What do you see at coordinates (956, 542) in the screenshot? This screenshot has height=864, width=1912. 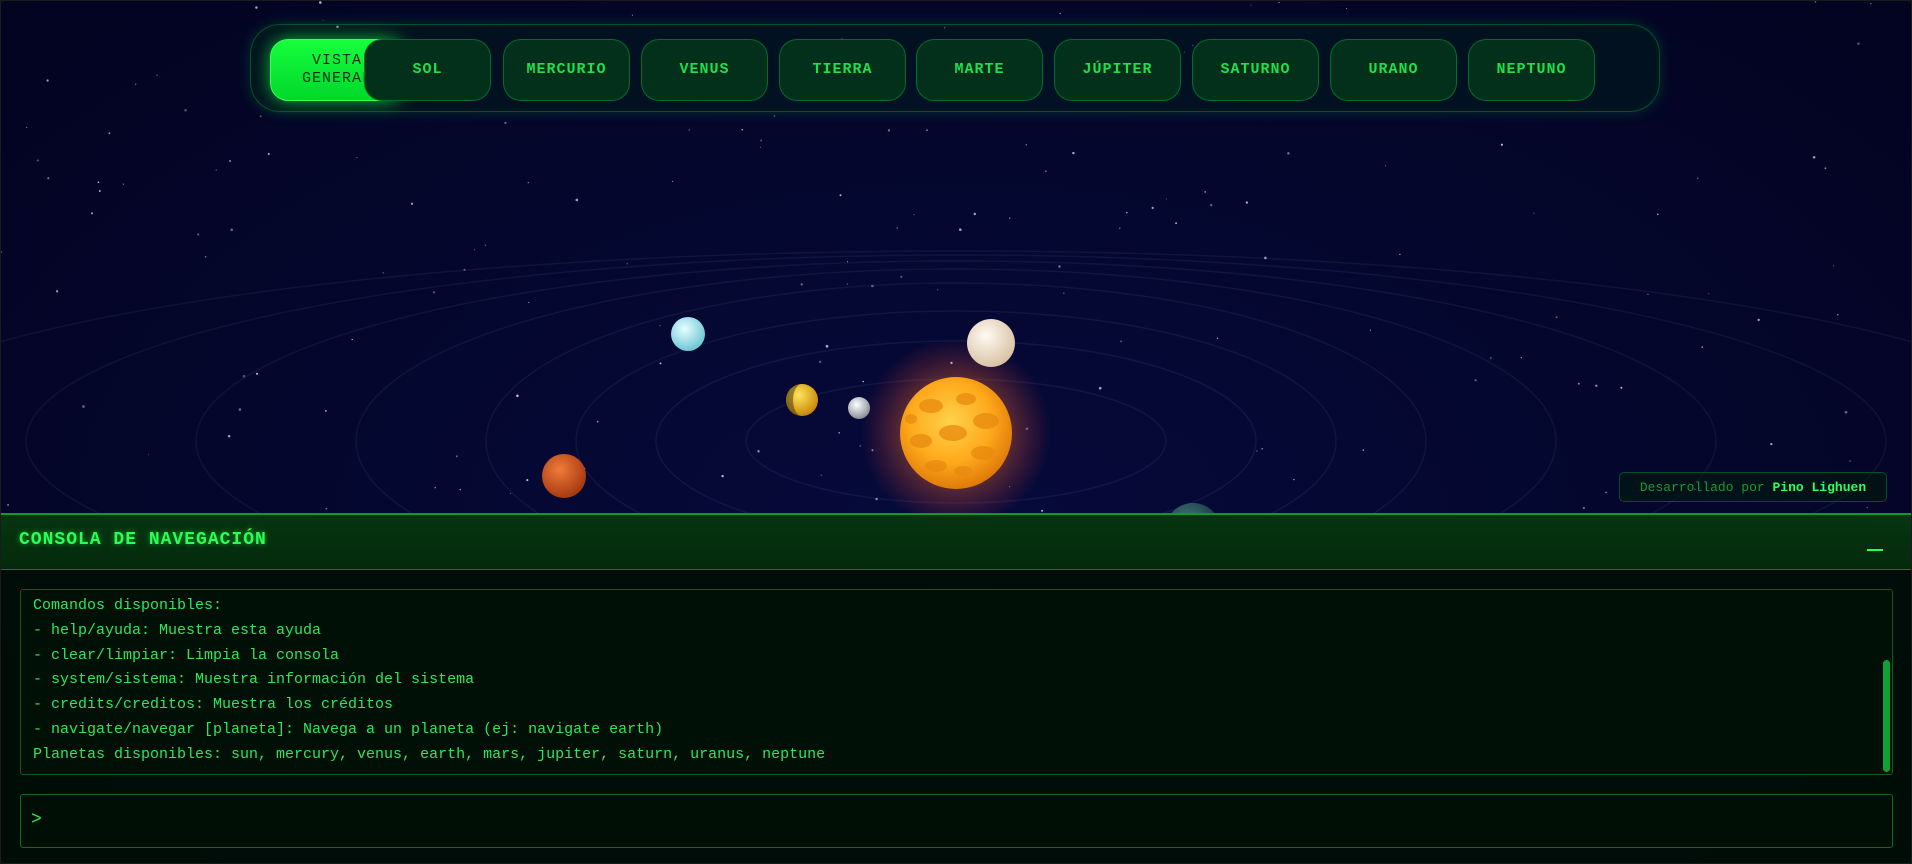 I see `console-header: CONSOLA DE NAVEGACIÓN` at bounding box center [956, 542].